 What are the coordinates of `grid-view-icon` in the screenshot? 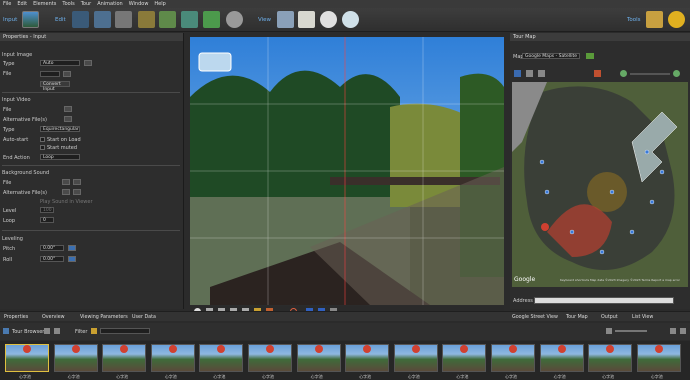 It's located at (673, 331).